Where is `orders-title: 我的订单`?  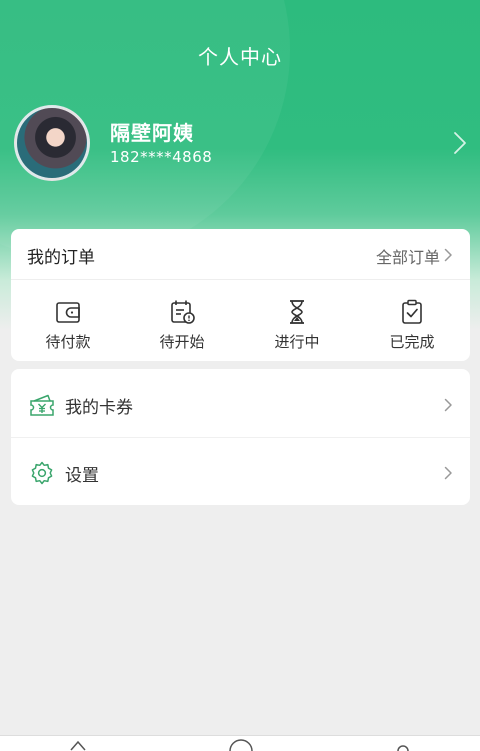
orders-title: 我的订单 is located at coordinates (61, 258).